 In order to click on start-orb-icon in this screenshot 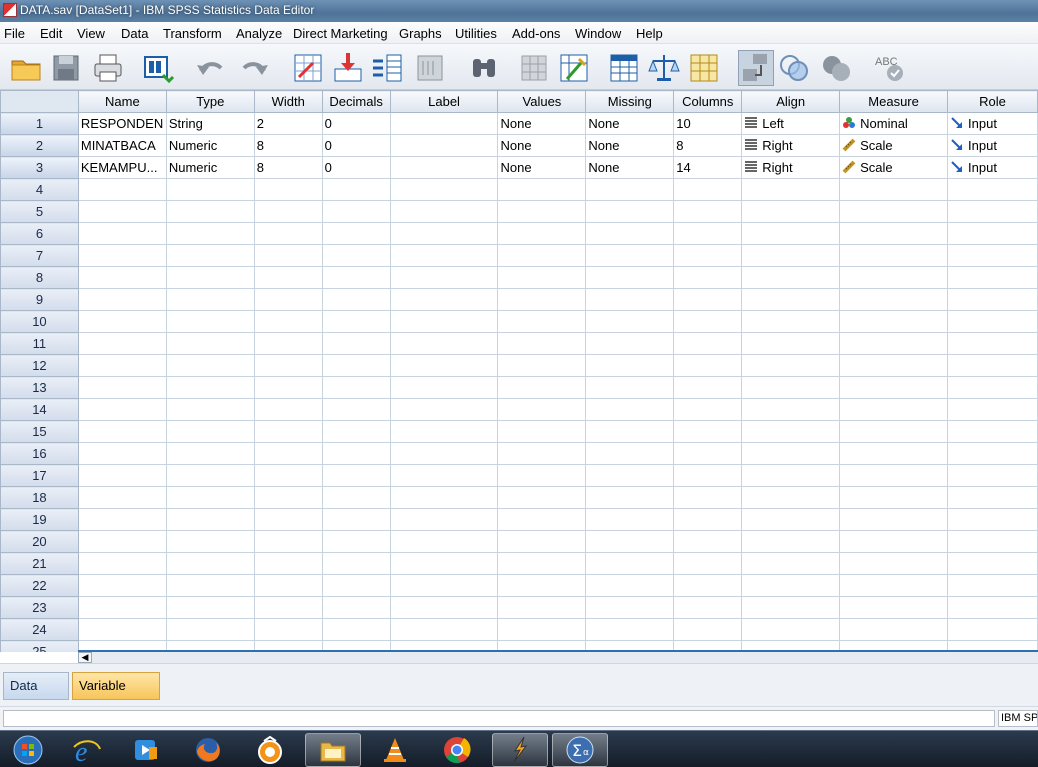, I will do `click(28, 750)`.